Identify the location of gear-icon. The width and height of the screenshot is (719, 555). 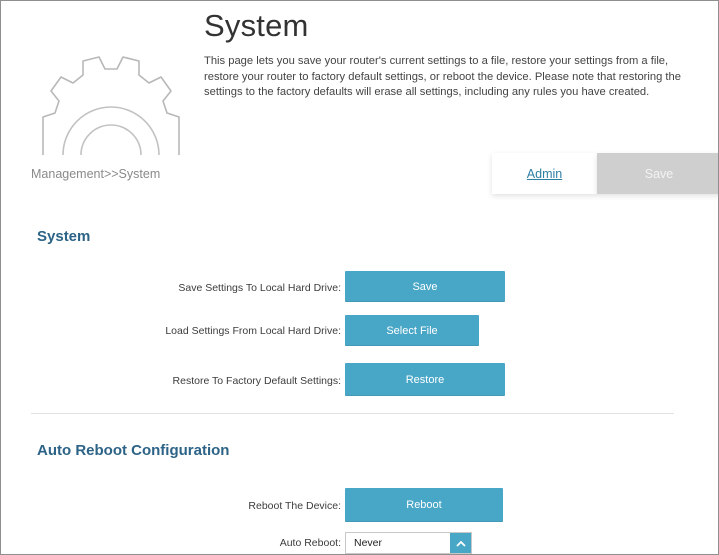
(111, 105).